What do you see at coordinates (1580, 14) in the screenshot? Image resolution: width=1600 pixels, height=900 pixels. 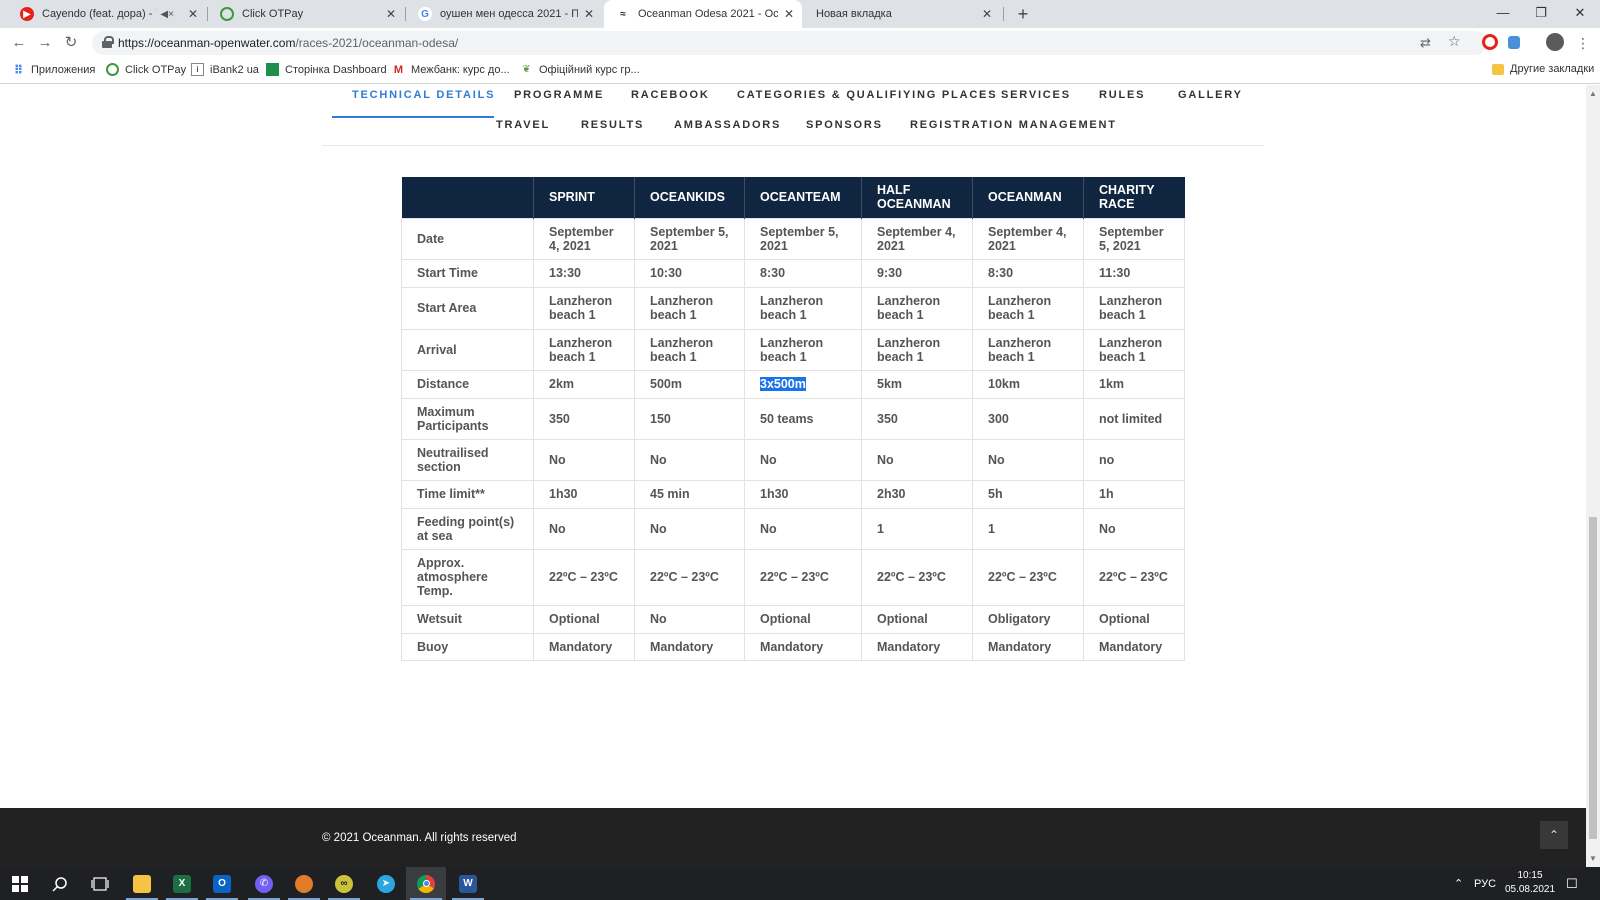 I see `window-close-button: ✕` at bounding box center [1580, 14].